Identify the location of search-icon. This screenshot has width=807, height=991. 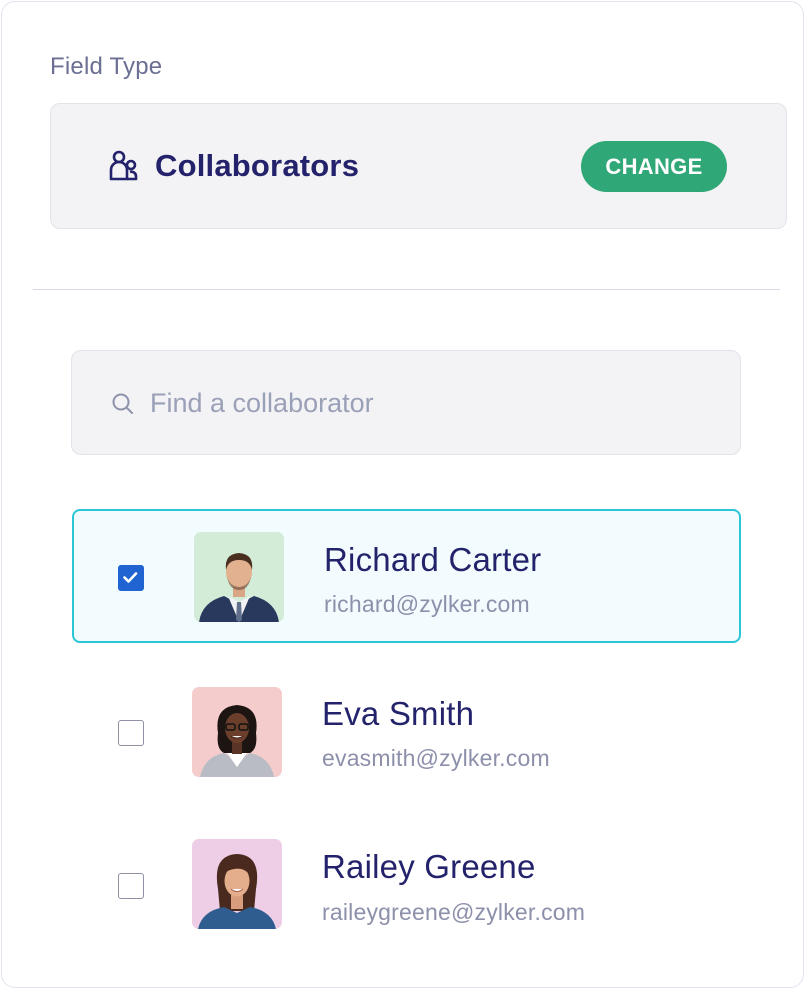
(122, 403).